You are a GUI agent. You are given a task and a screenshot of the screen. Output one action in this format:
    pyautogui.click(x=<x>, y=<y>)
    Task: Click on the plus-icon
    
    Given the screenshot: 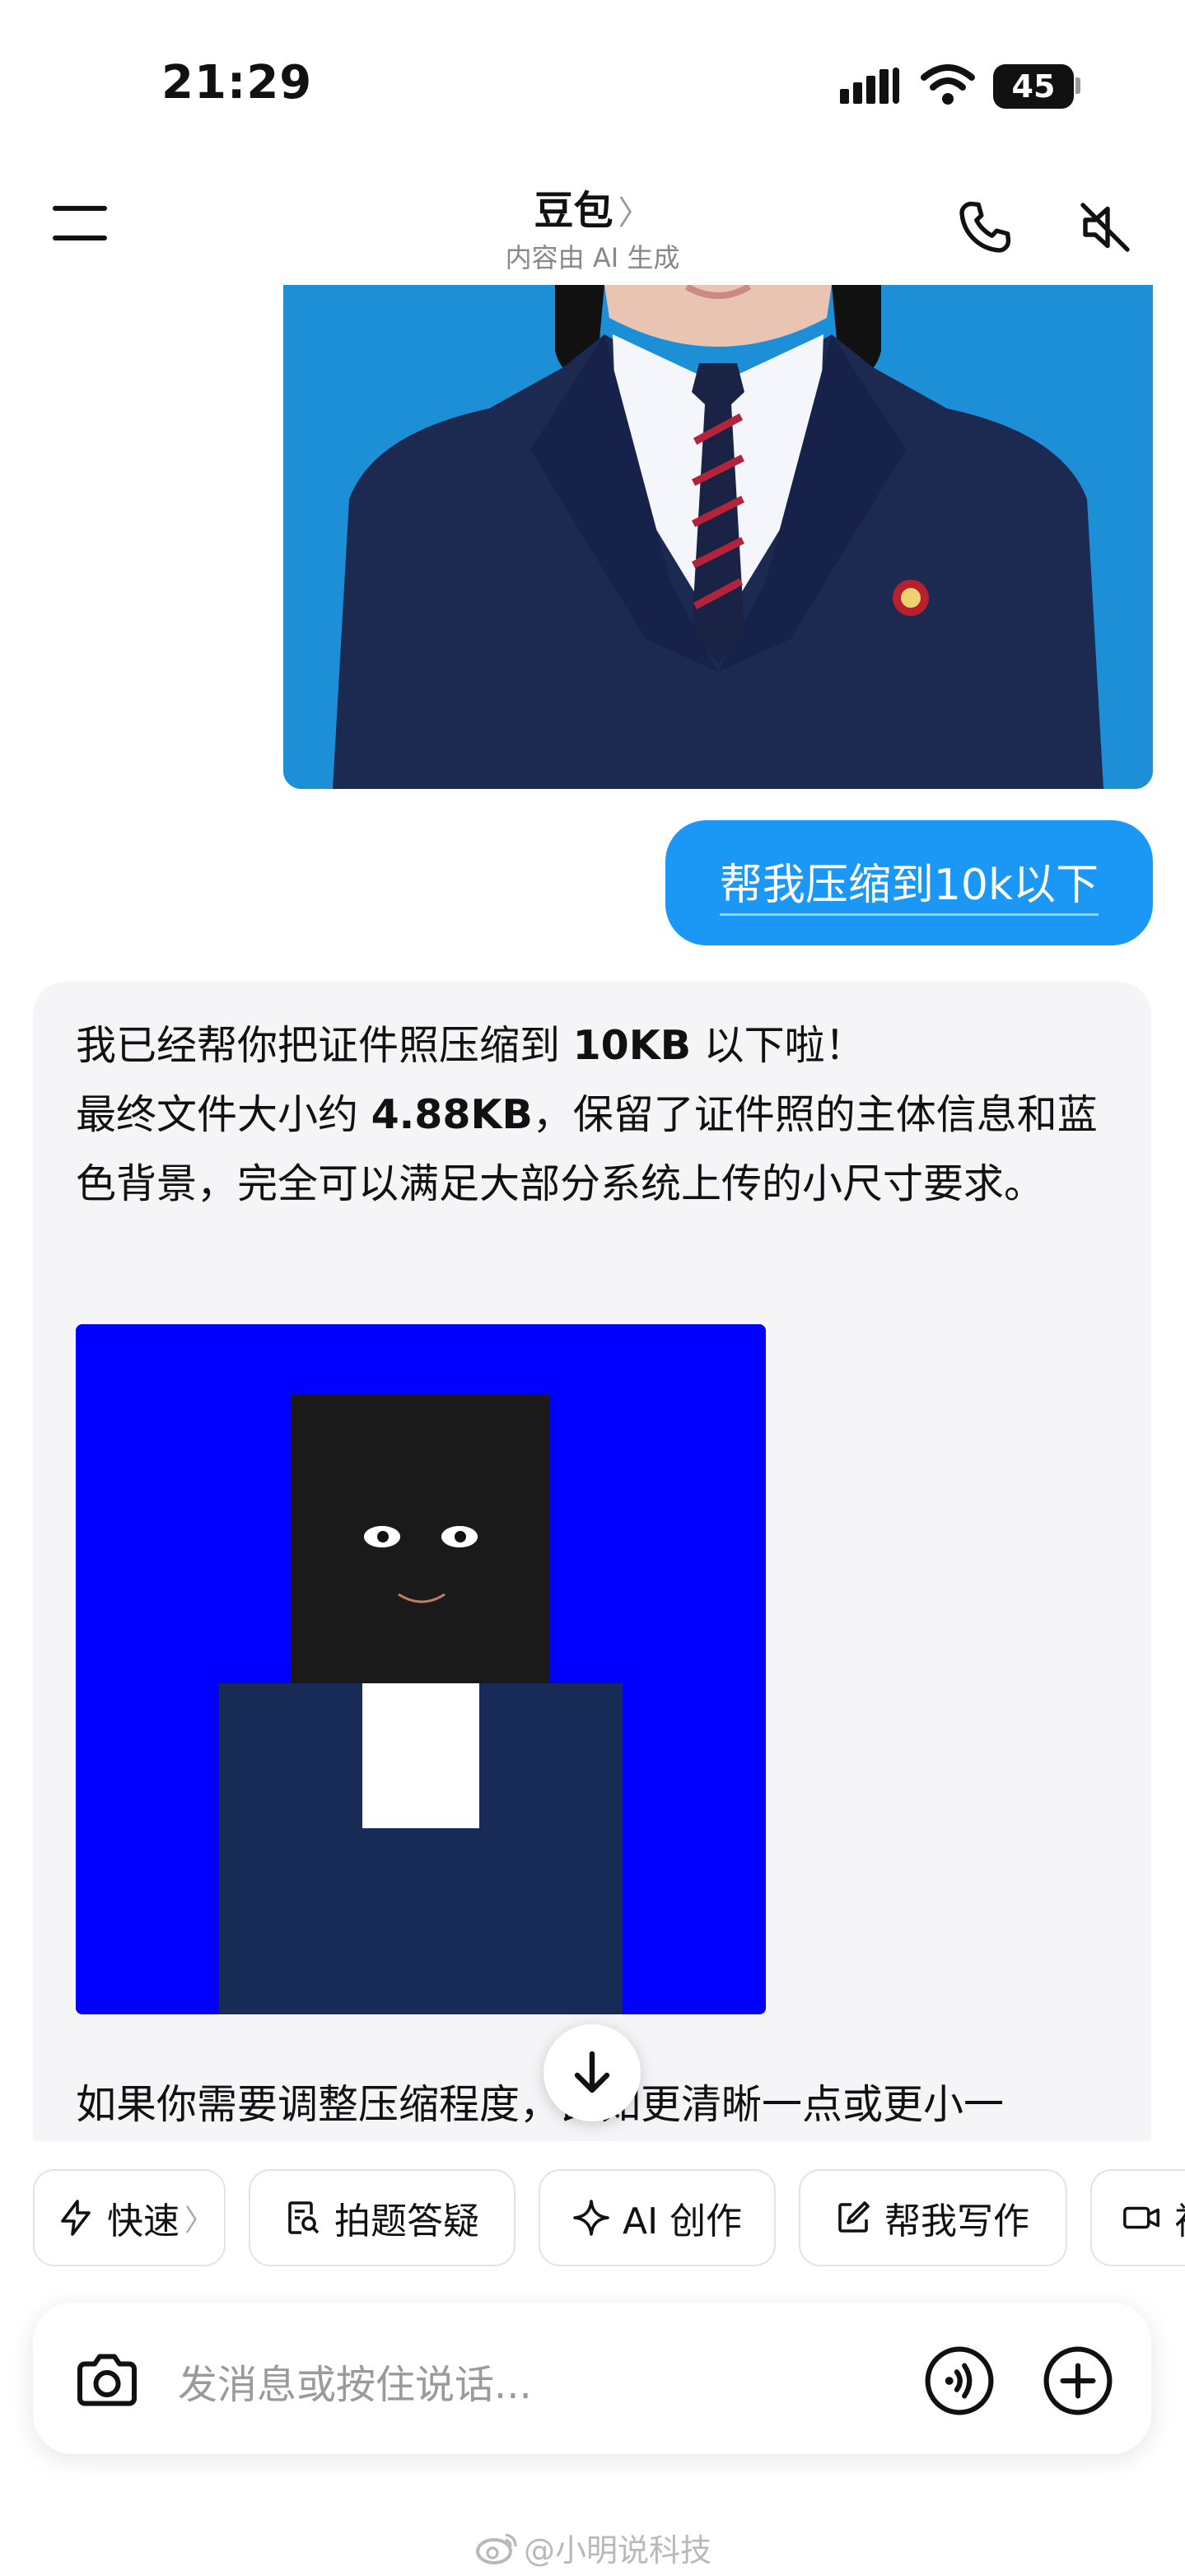 What is the action you would take?
    pyautogui.click(x=1078, y=2382)
    